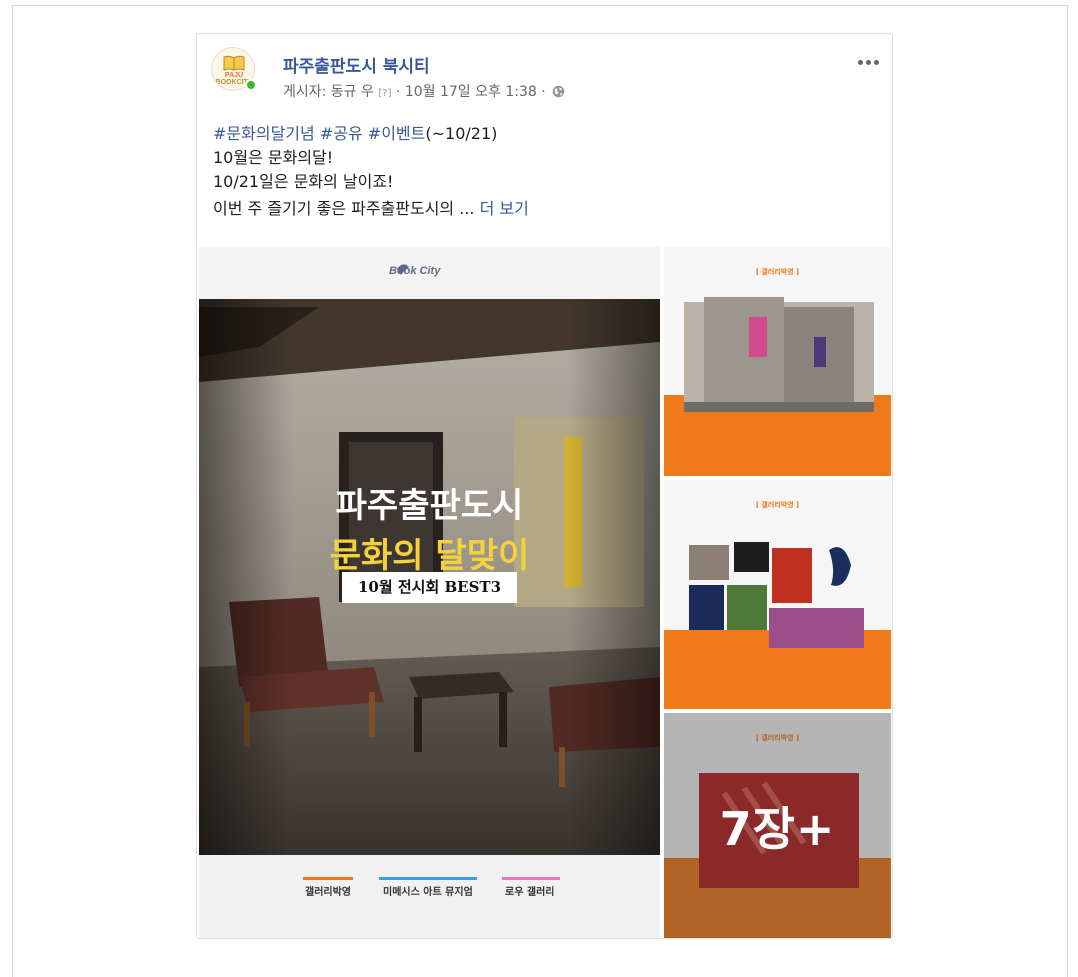 This screenshot has width=1078, height=977. I want to click on help-marker: [?], so click(384, 93).